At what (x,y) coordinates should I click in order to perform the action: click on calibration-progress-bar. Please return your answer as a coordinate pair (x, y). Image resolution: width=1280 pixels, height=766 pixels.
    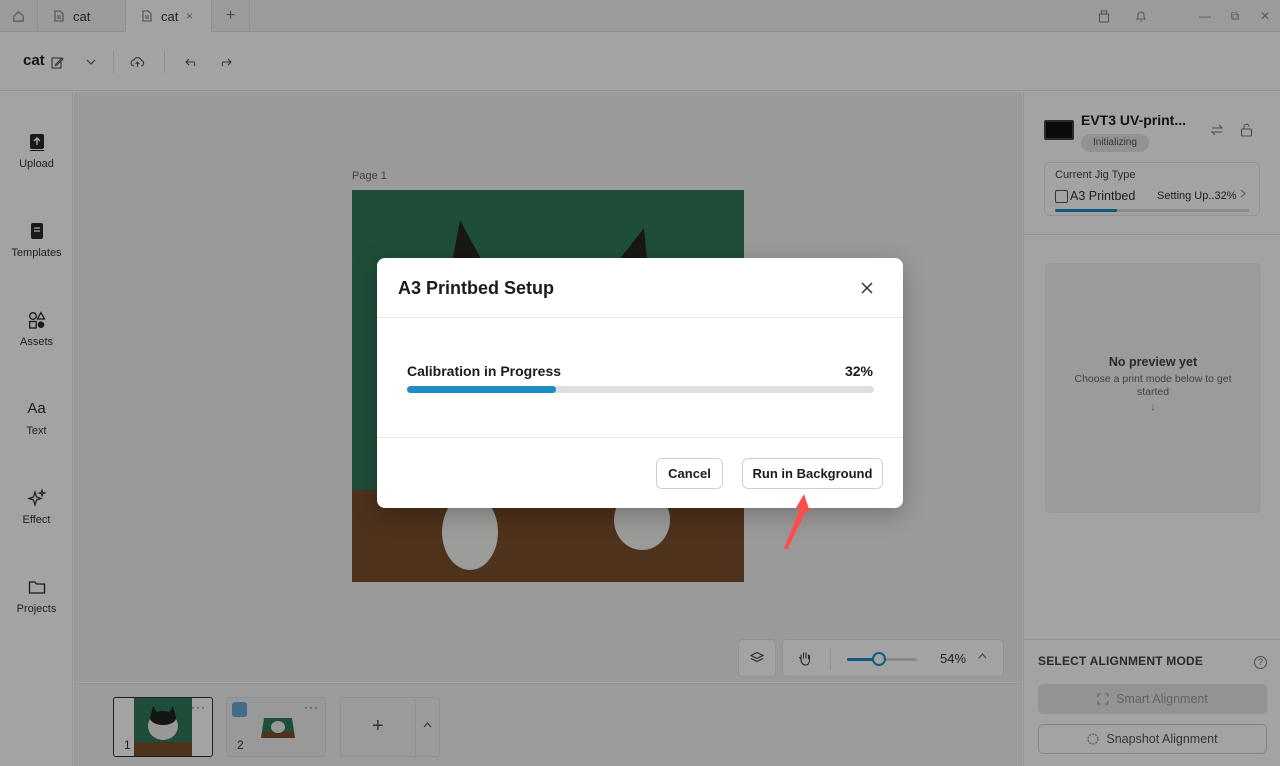
    Looking at the image, I should click on (640, 389).